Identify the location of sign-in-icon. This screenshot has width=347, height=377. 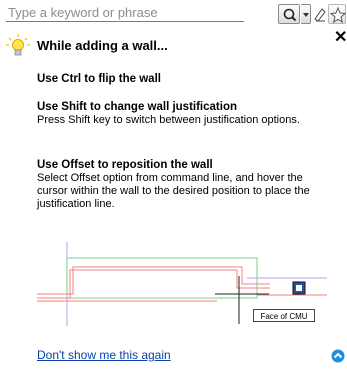
(320, 15).